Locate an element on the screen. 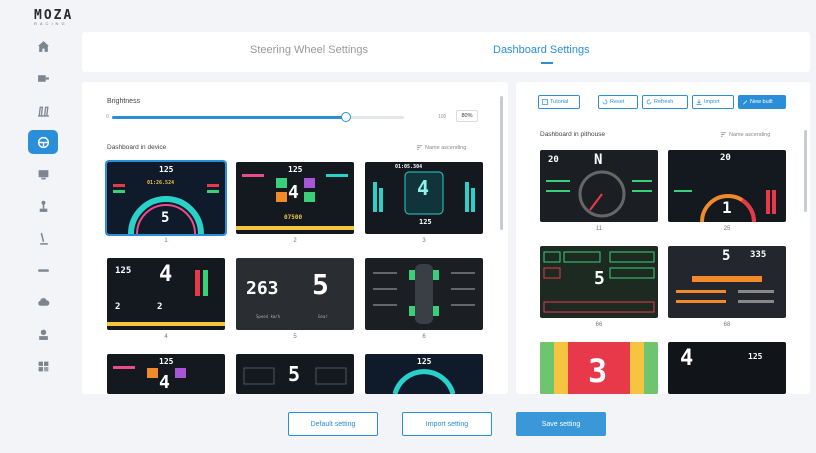 The width and height of the screenshot is (816, 453). thumb-laptime: 01:05.304 is located at coordinates (409, 167).